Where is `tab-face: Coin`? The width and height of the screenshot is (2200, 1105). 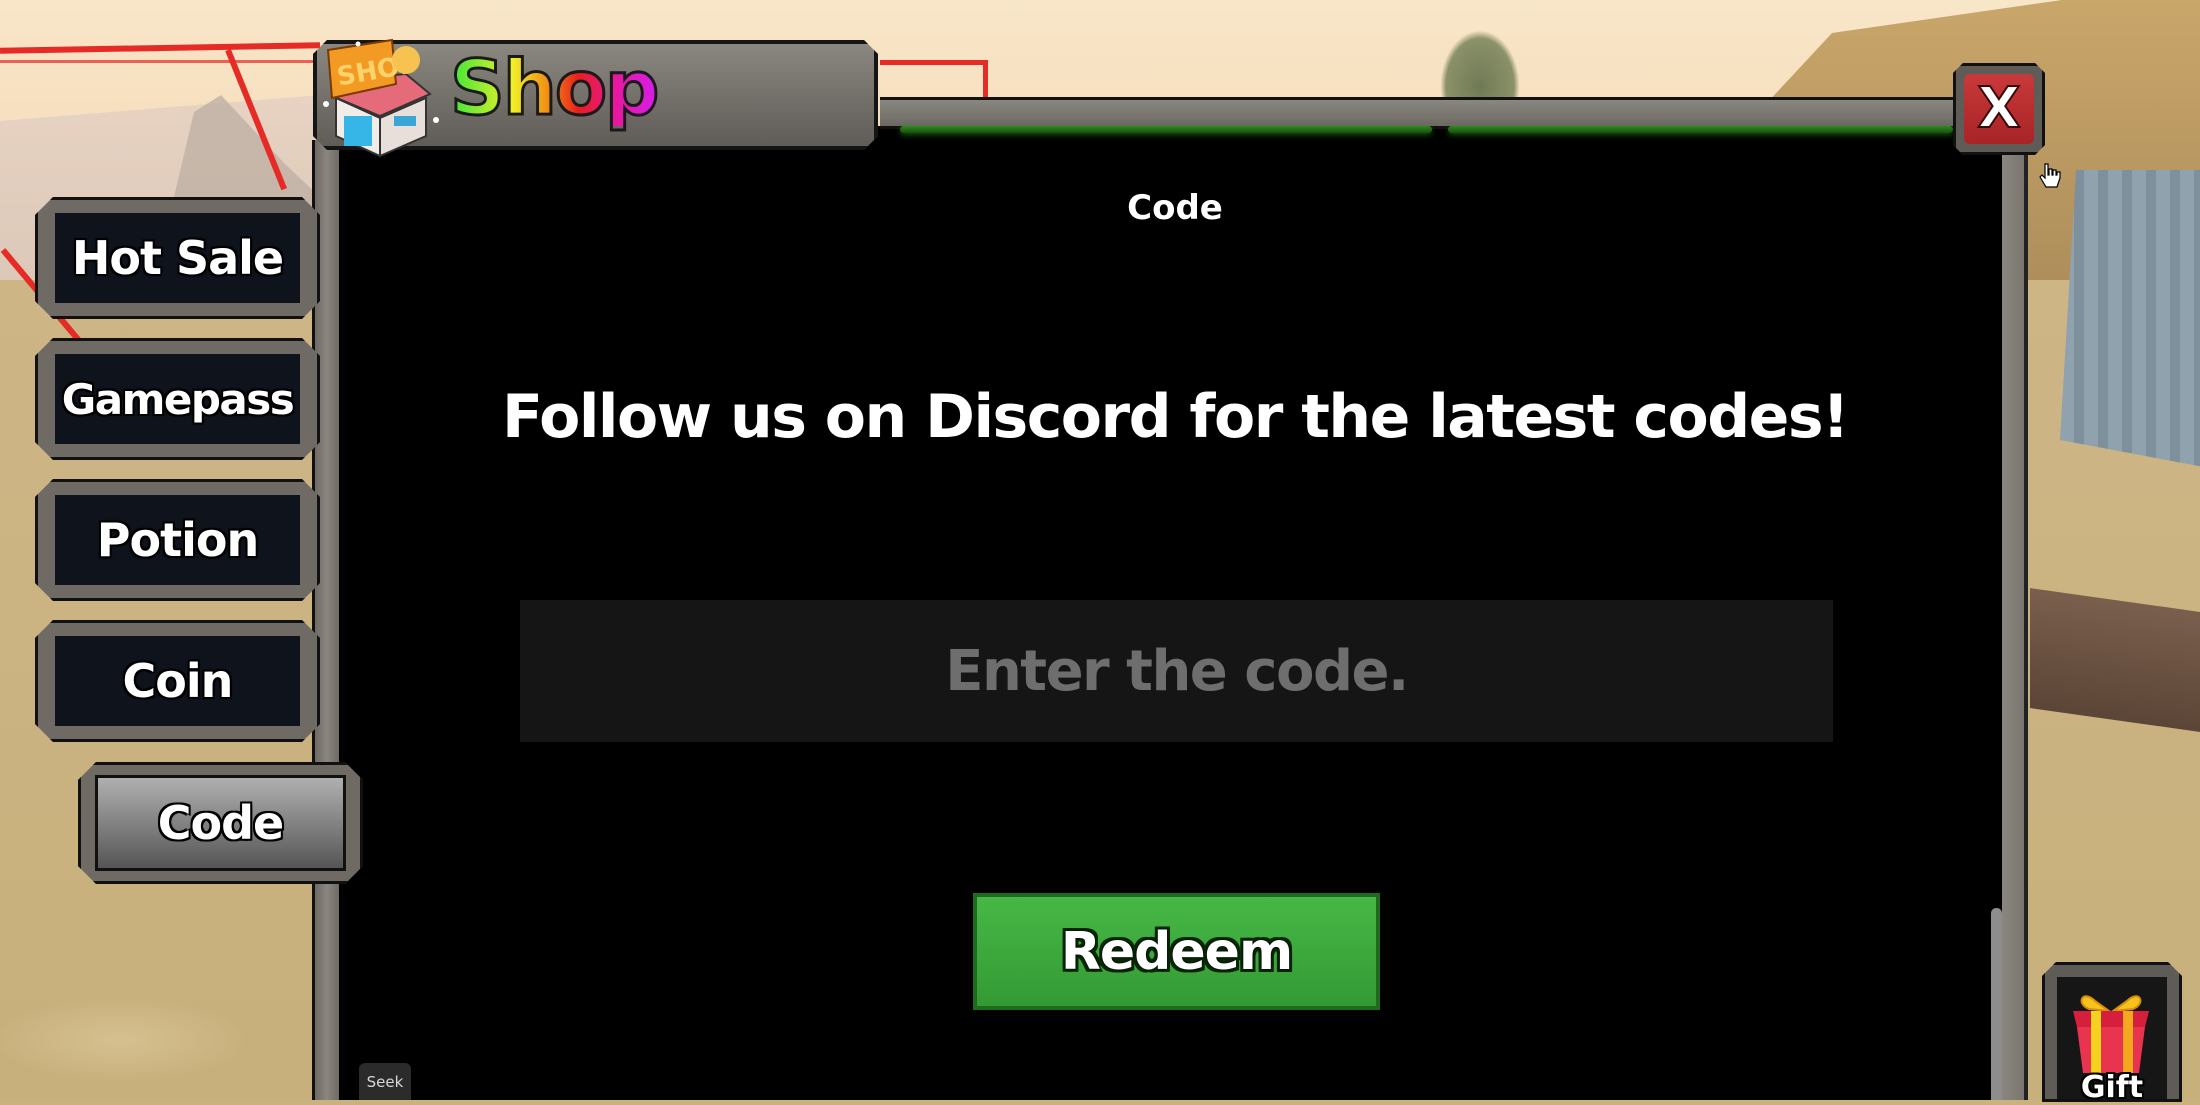 tab-face: Coin is located at coordinates (177, 681).